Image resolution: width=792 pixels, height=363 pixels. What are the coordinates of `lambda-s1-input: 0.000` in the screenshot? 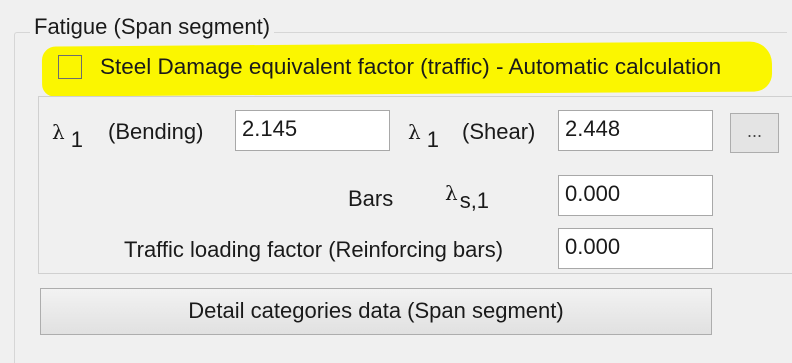 It's located at (635, 195).